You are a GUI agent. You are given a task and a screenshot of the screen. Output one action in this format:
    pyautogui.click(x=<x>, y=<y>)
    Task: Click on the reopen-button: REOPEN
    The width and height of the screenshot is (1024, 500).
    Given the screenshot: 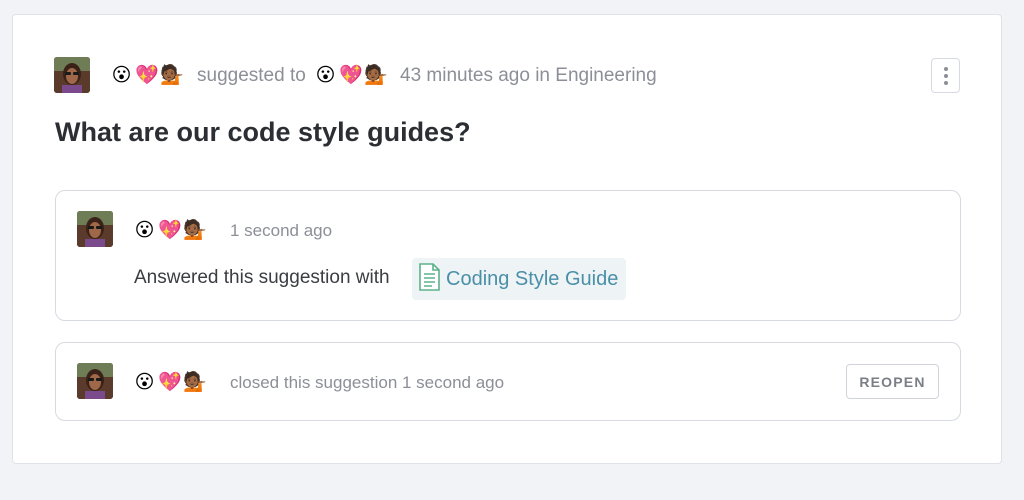 What is the action you would take?
    pyautogui.click(x=892, y=381)
    